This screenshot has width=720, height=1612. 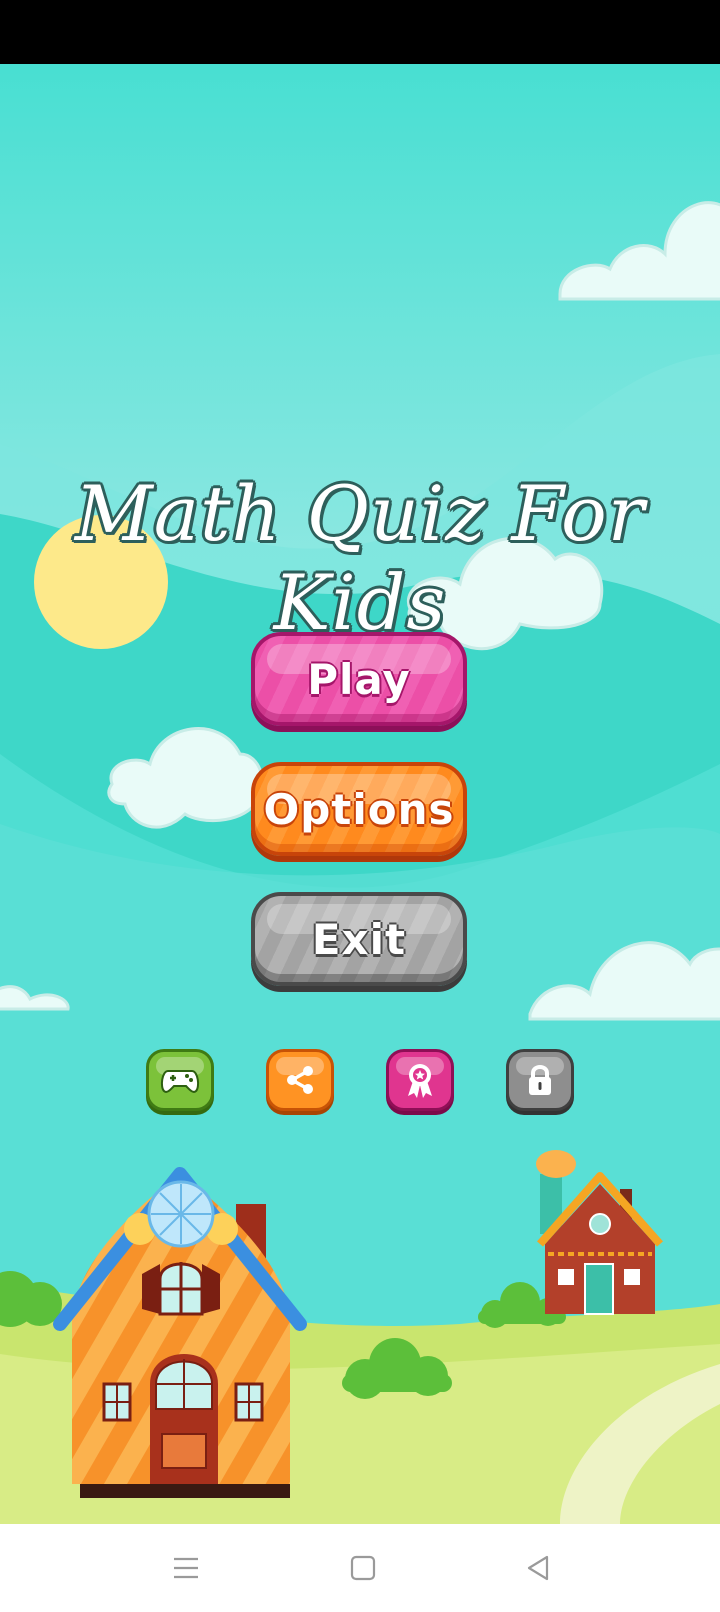 I want to click on share-button, so click(x=300, y=1080).